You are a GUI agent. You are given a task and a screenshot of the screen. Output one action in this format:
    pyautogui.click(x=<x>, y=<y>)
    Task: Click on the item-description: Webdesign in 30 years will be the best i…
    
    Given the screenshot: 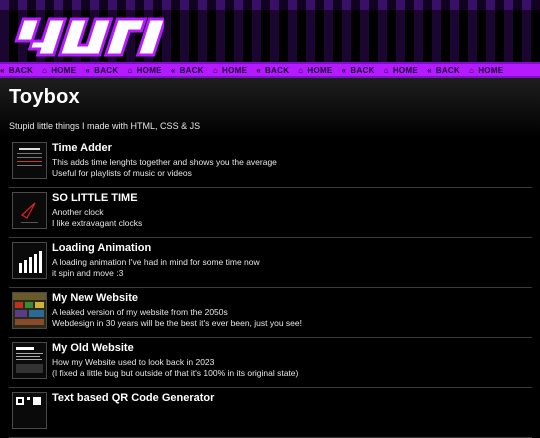 What is the action you would take?
    pyautogui.click(x=177, y=323)
    